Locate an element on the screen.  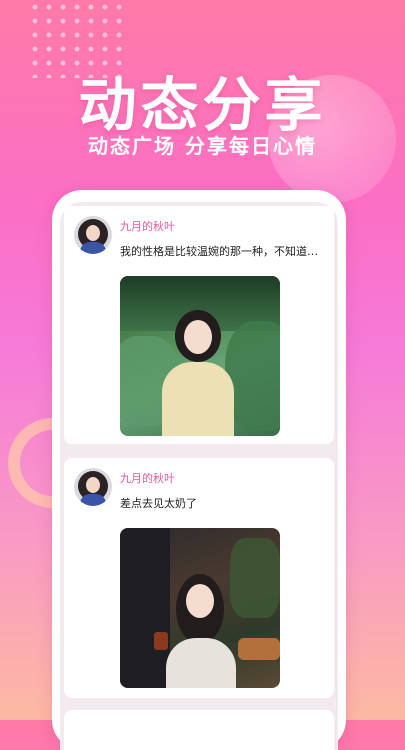
post-card is located at coordinates (199, 730).